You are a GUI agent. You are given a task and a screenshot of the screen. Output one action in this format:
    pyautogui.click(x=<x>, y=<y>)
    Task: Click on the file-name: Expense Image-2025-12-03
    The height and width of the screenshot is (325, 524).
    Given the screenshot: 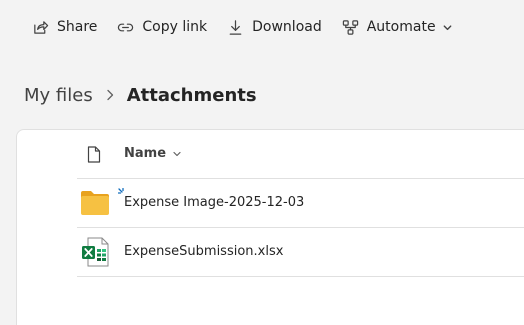 What is the action you would take?
    pyautogui.click(x=214, y=202)
    